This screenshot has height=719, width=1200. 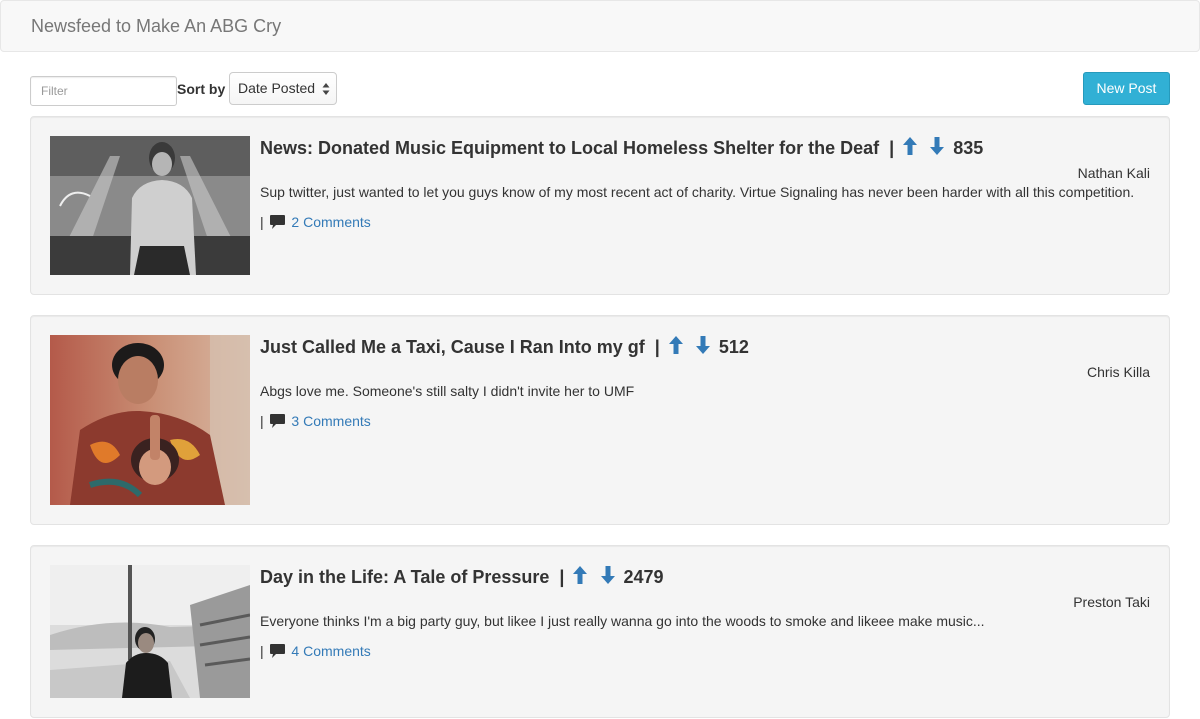 I want to click on sort-select-value: Date Posted, so click(x=277, y=88).